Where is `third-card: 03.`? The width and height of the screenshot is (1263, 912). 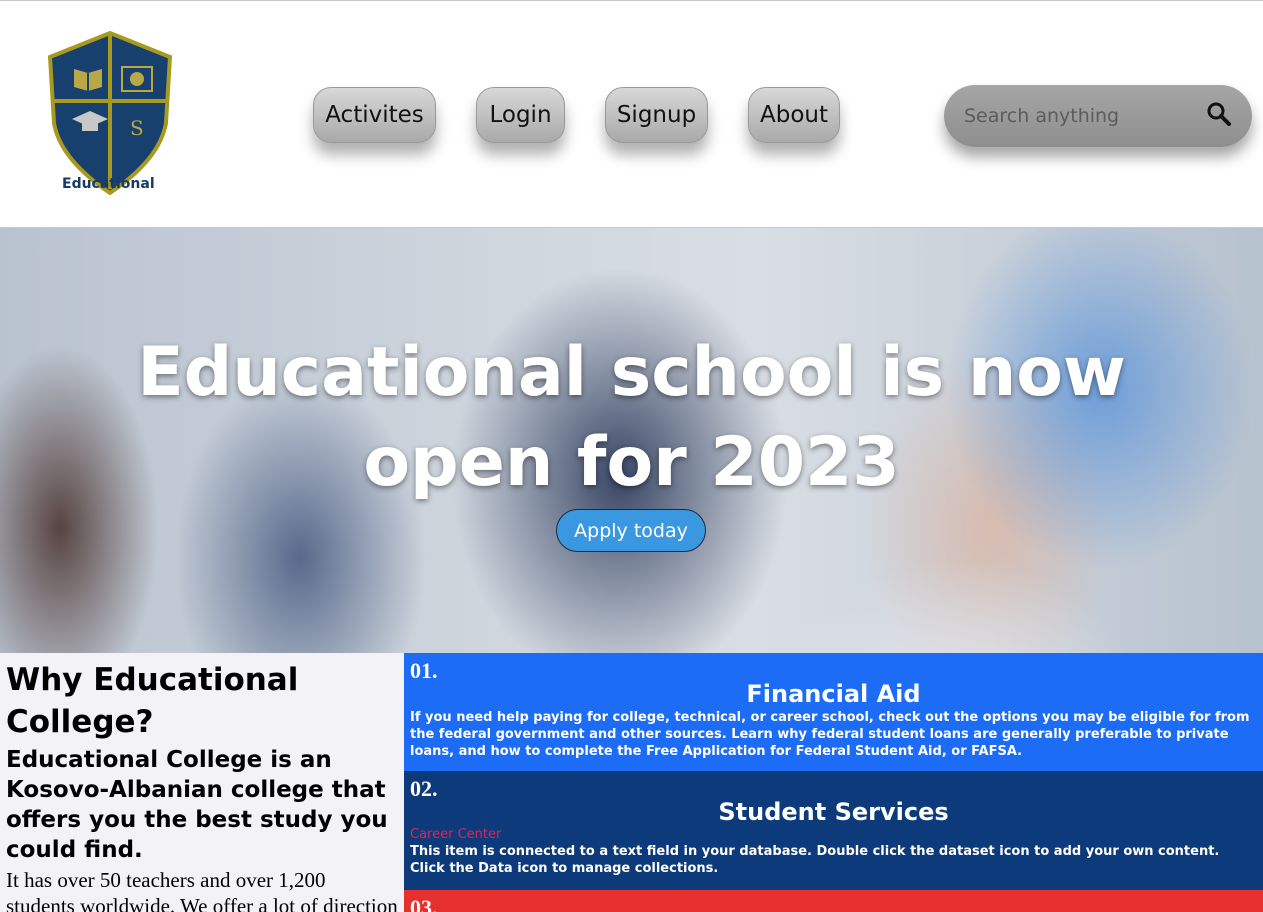
third-card: 03. is located at coordinates (833, 901).